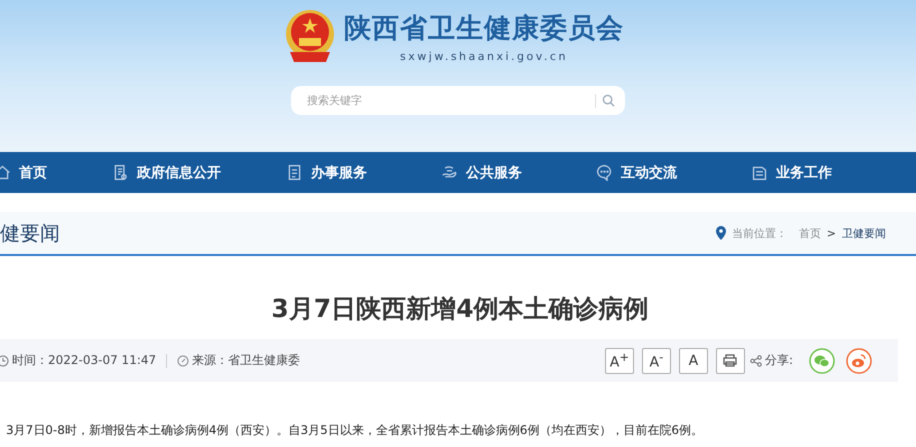  Describe the element at coordinates (859, 361) in the screenshot. I see `weibo-icon` at that location.